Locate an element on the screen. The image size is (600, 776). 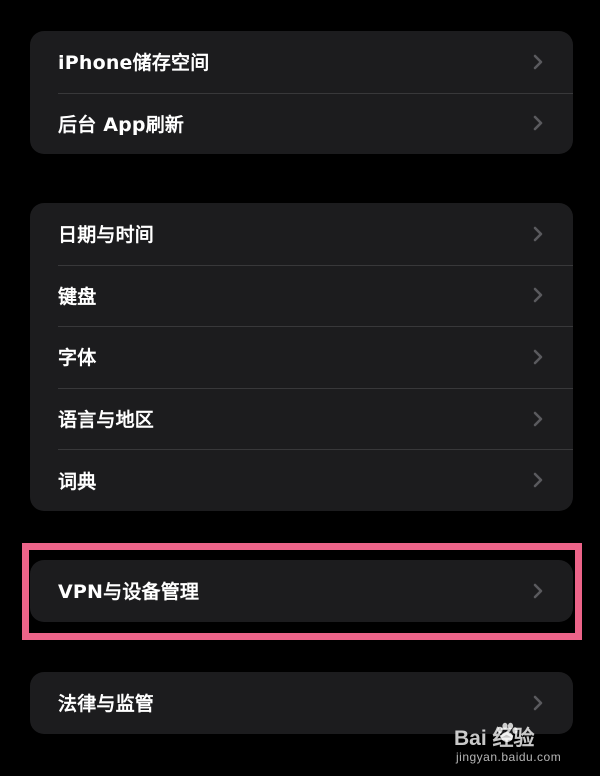
settings-group-storage: iPhone储存空间 后台 App刷新 is located at coordinates (301, 92).